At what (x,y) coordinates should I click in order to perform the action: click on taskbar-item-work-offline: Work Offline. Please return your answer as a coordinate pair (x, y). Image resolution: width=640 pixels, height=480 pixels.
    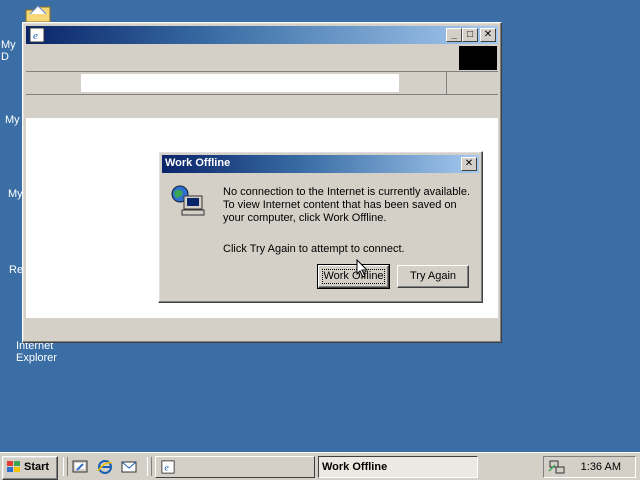
    Looking at the image, I should click on (398, 467).